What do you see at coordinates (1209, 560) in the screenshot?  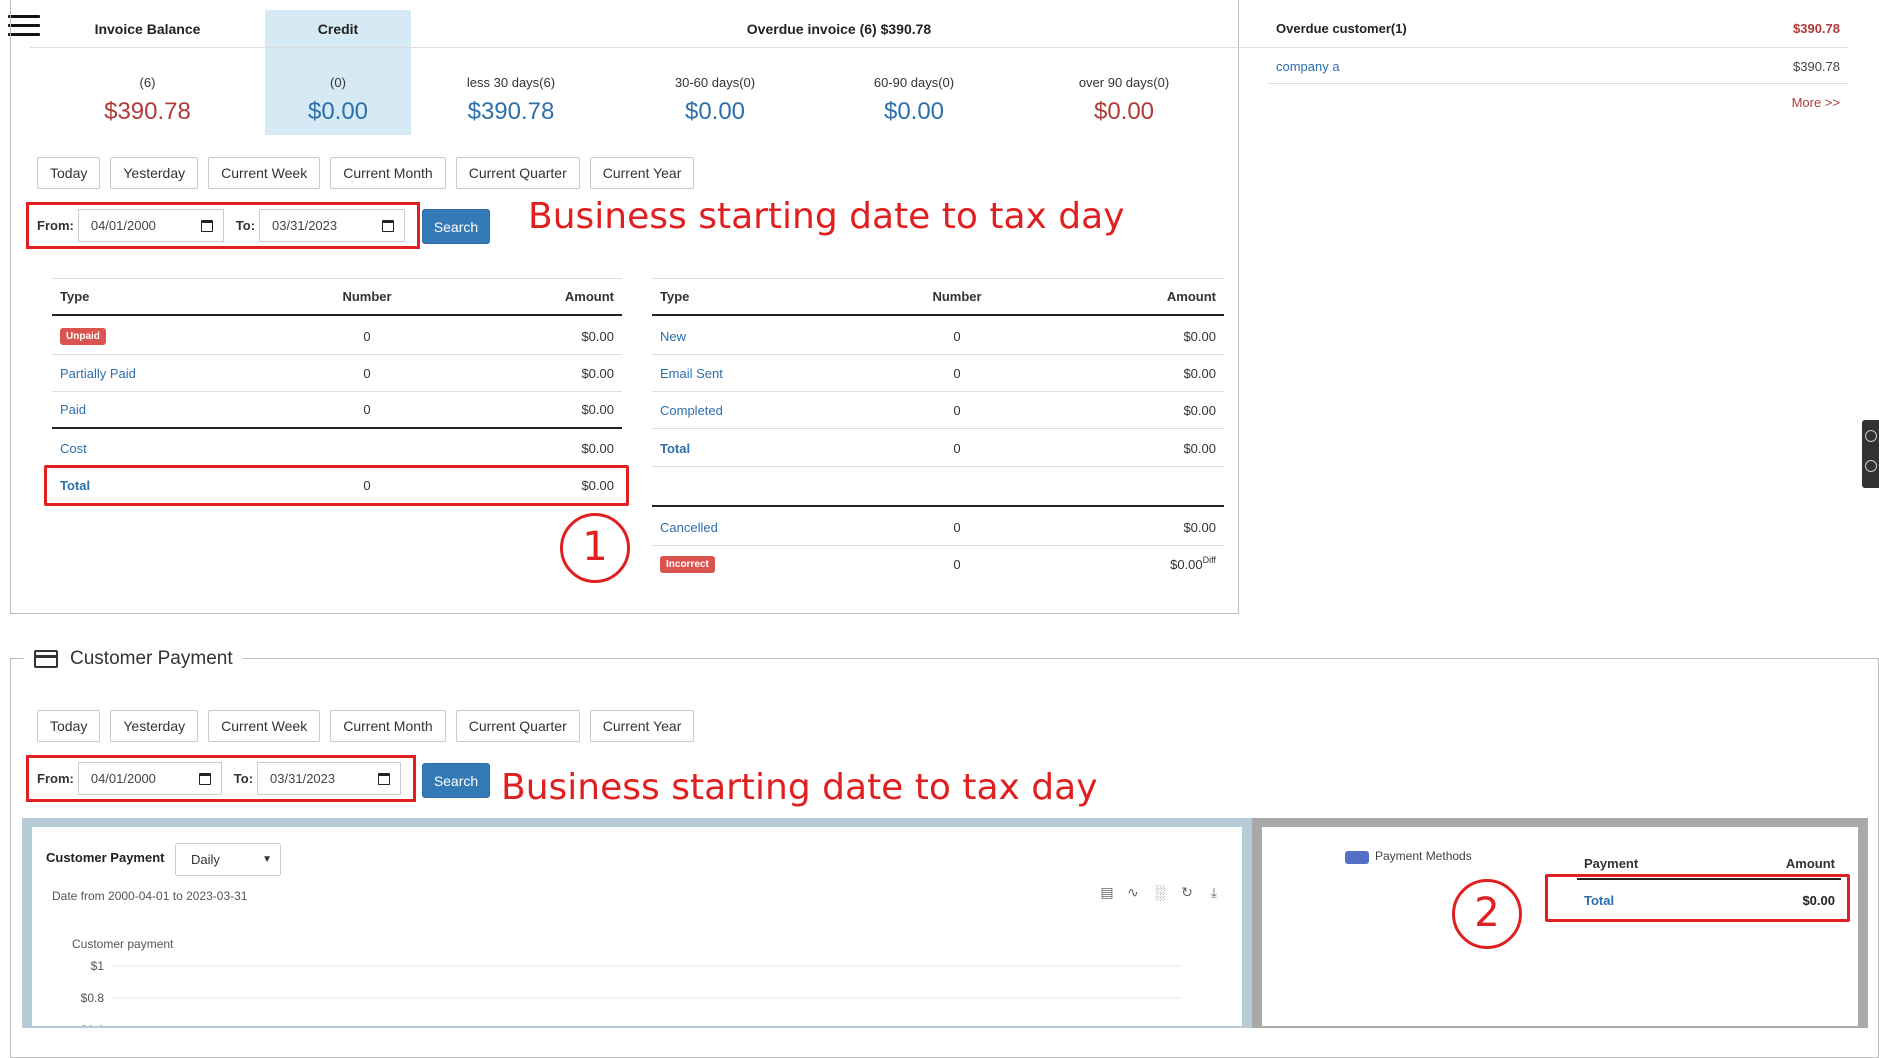 I see `diff-superscript: Diff` at bounding box center [1209, 560].